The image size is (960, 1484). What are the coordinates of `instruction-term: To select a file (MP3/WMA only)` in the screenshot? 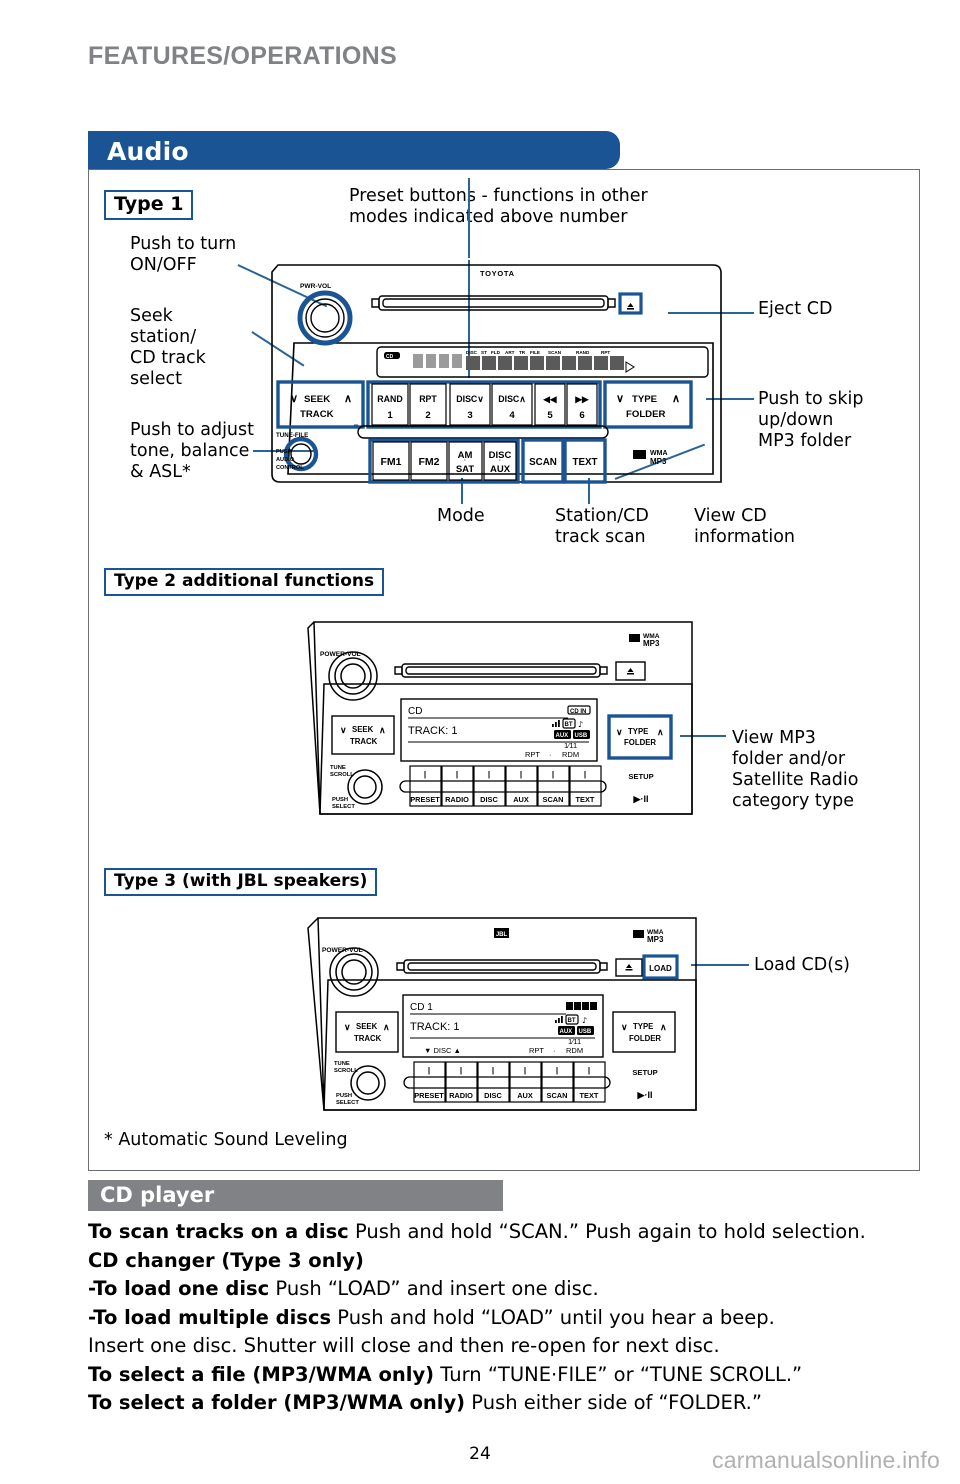 It's located at (261, 1374).